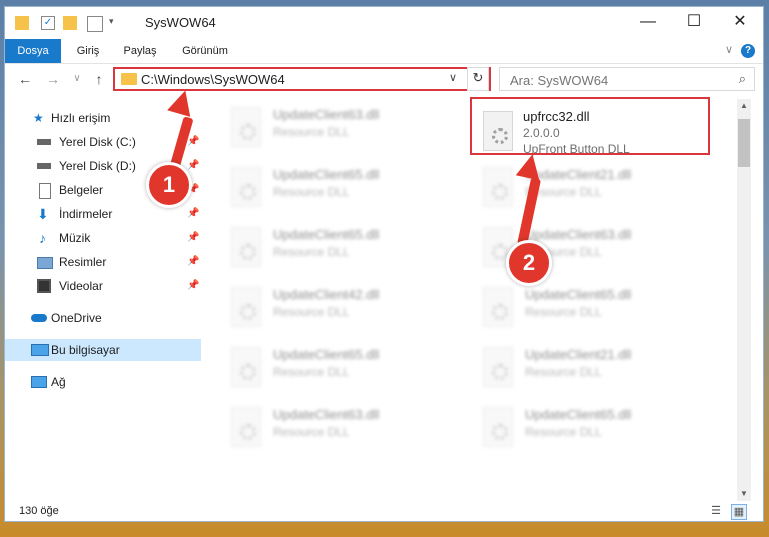 The width and height of the screenshot is (769, 537). Describe the element at coordinates (384, 51) in the screenshot. I see `ribbon-tabs: Dosya Giriş Paylaş Görünüm ∨ ?` at that location.